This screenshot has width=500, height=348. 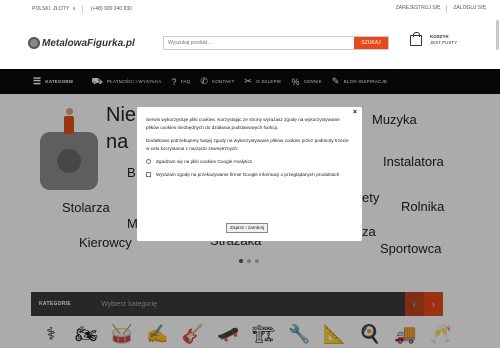 I want to click on search-input, so click(x=259, y=43).